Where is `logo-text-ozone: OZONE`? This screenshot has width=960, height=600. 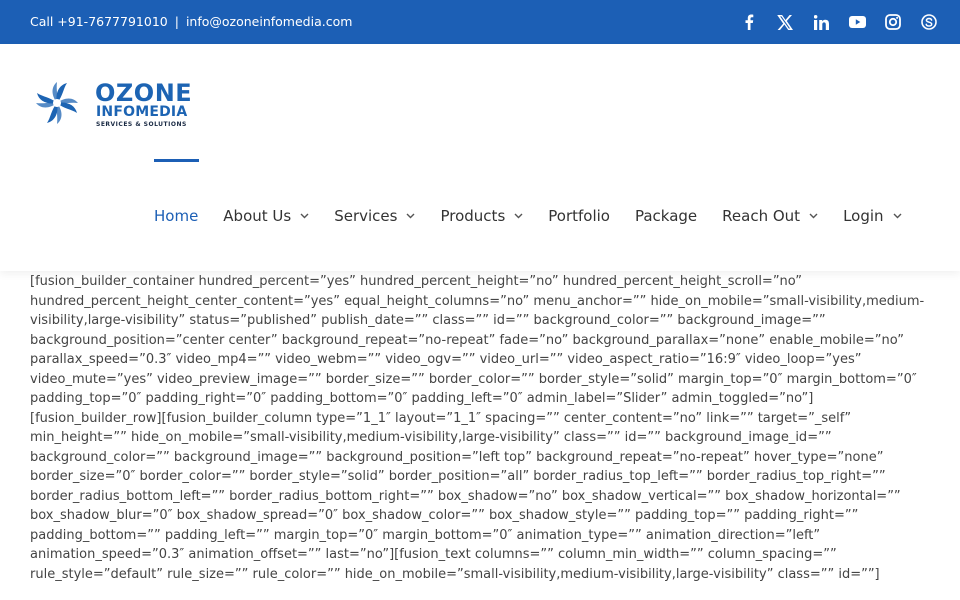 logo-text-ozone: OZONE is located at coordinates (144, 93).